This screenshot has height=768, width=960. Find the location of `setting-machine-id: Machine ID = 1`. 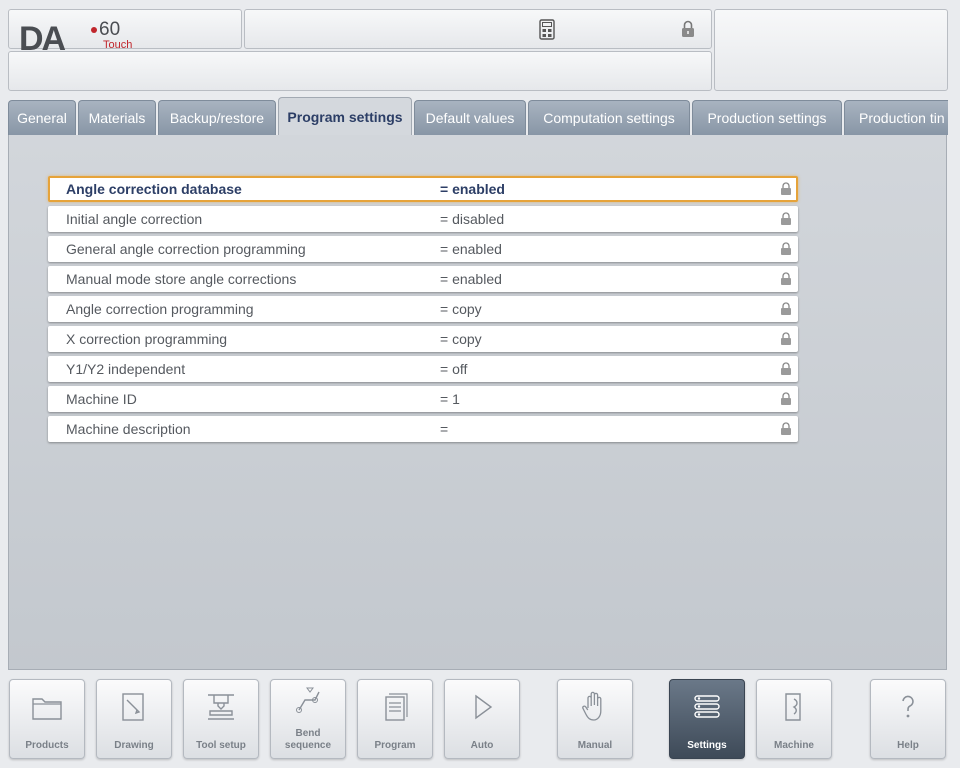

setting-machine-id: Machine ID = 1 is located at coordinates (423, 399).